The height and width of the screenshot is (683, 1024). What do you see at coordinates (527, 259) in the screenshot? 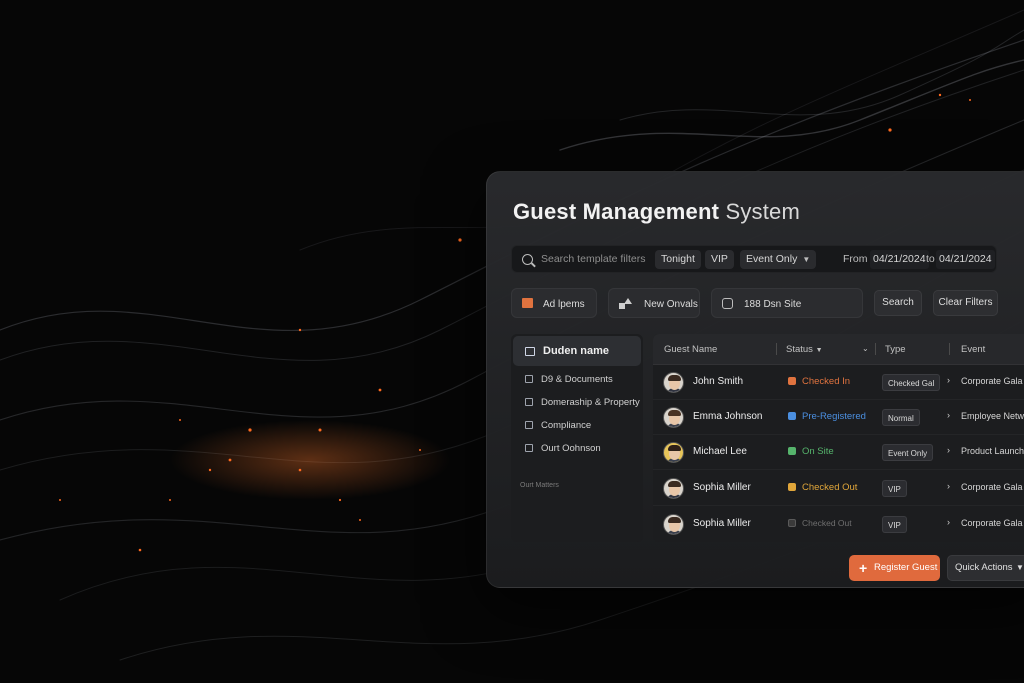
I see `search-icon` at bounding box center [527, 259].